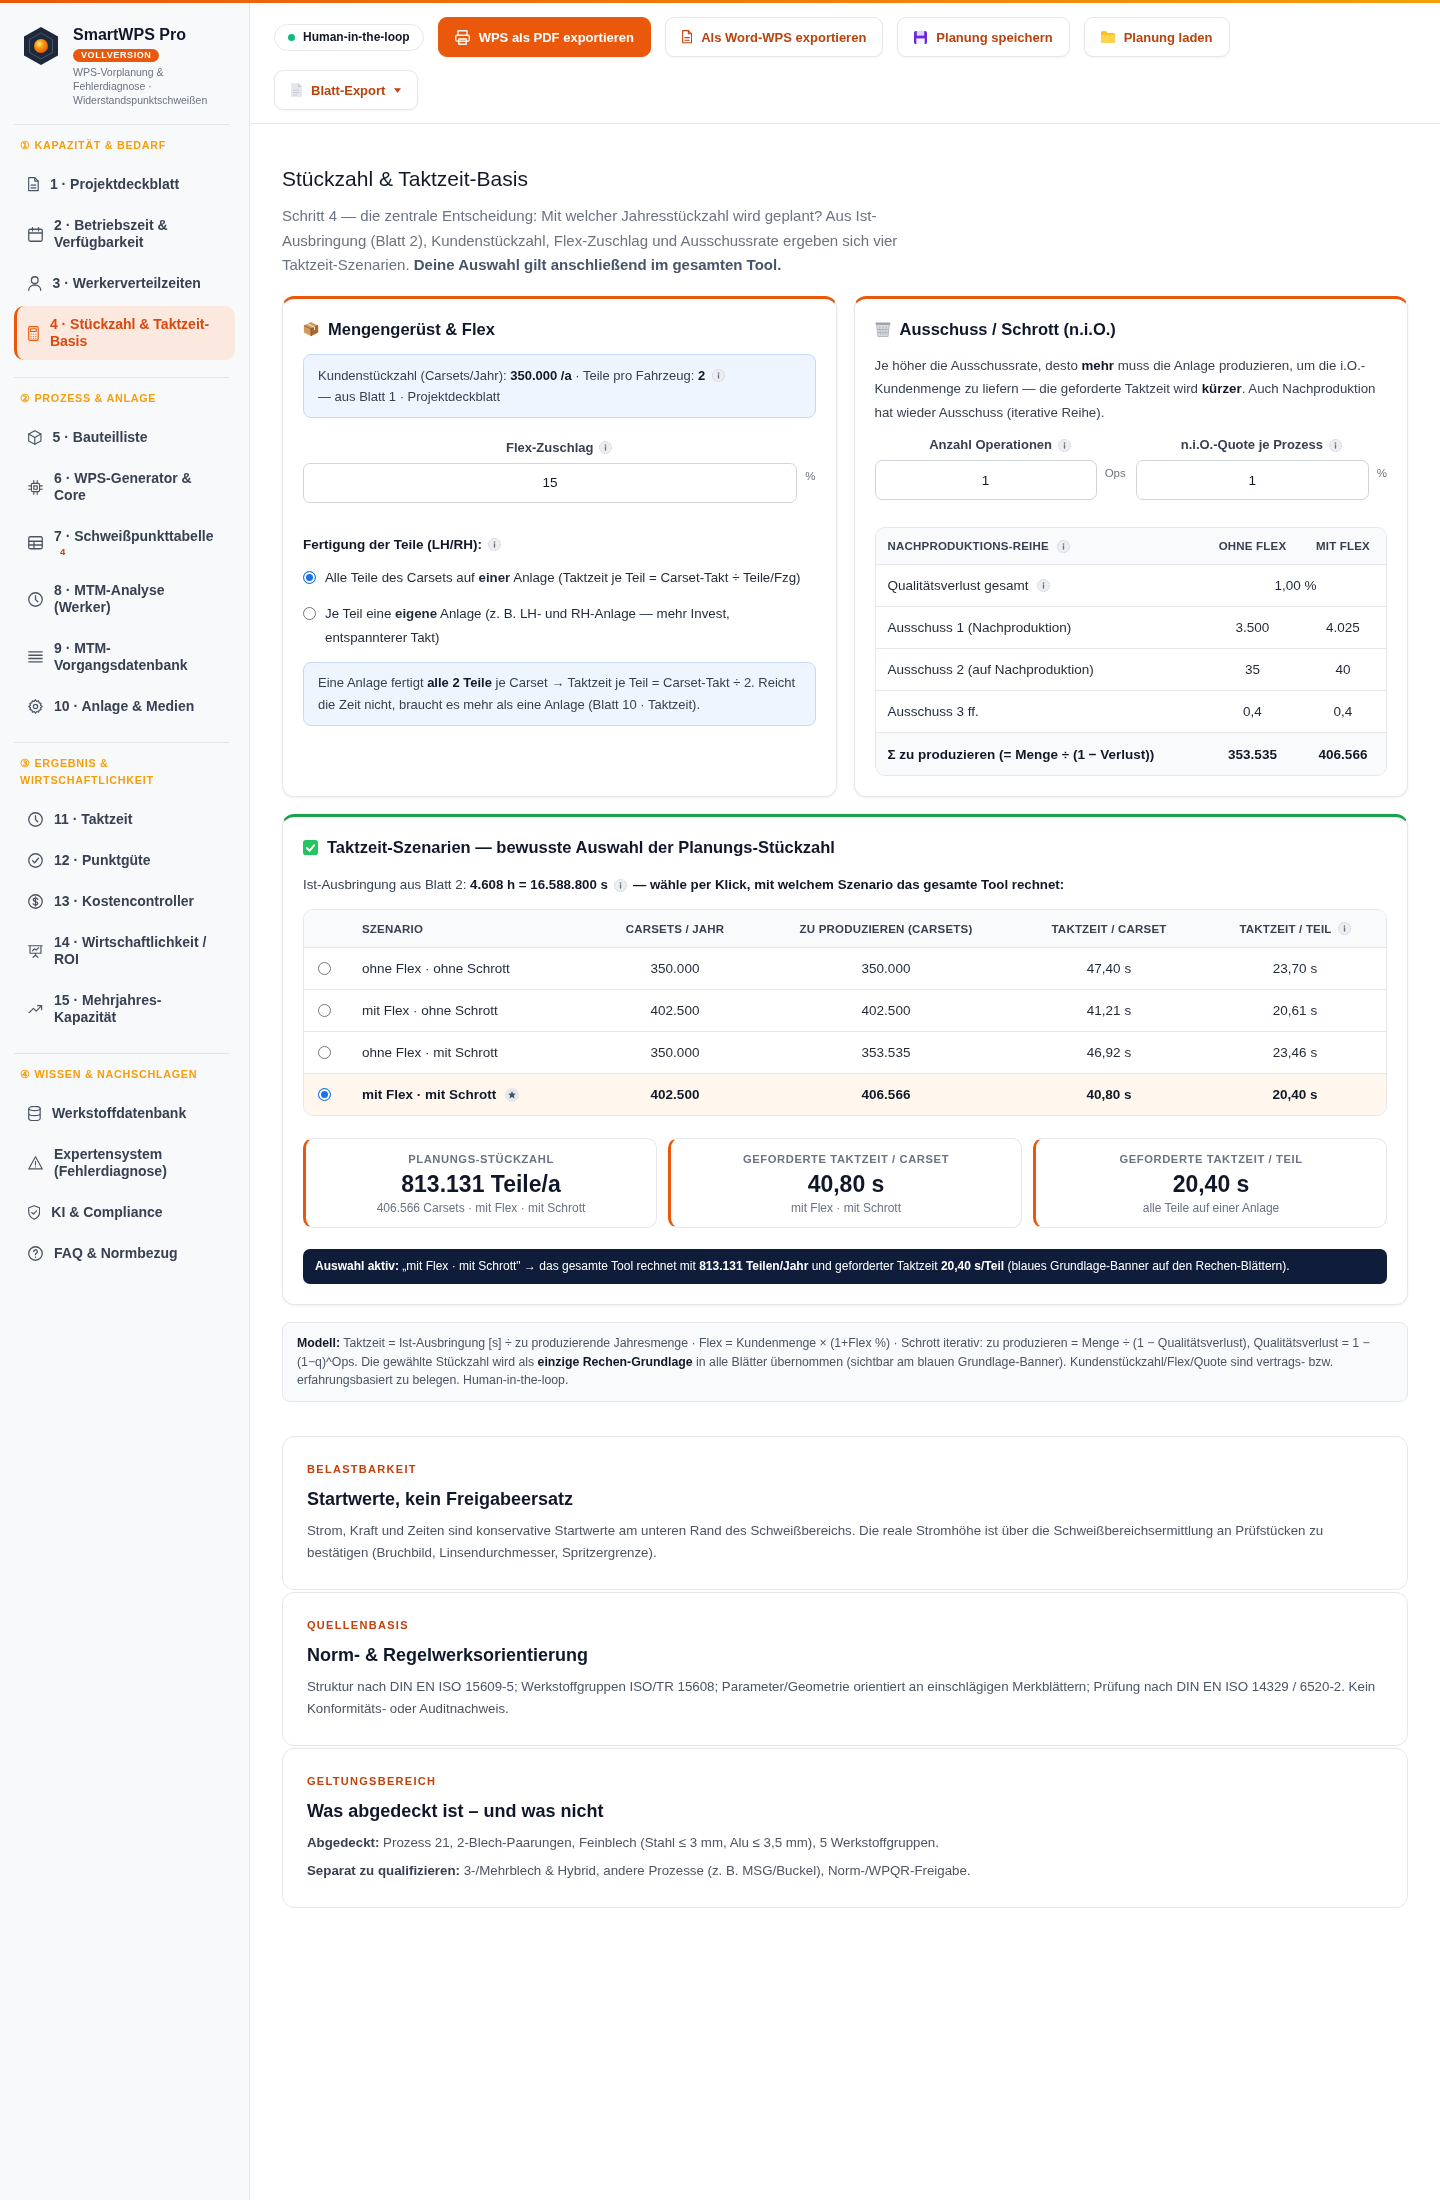  What do you see at coordinates (392, 544) in the screenshot?
I see `field-label: Fertigung der Teile (LH/RH):` at bounding box center [392, 544].